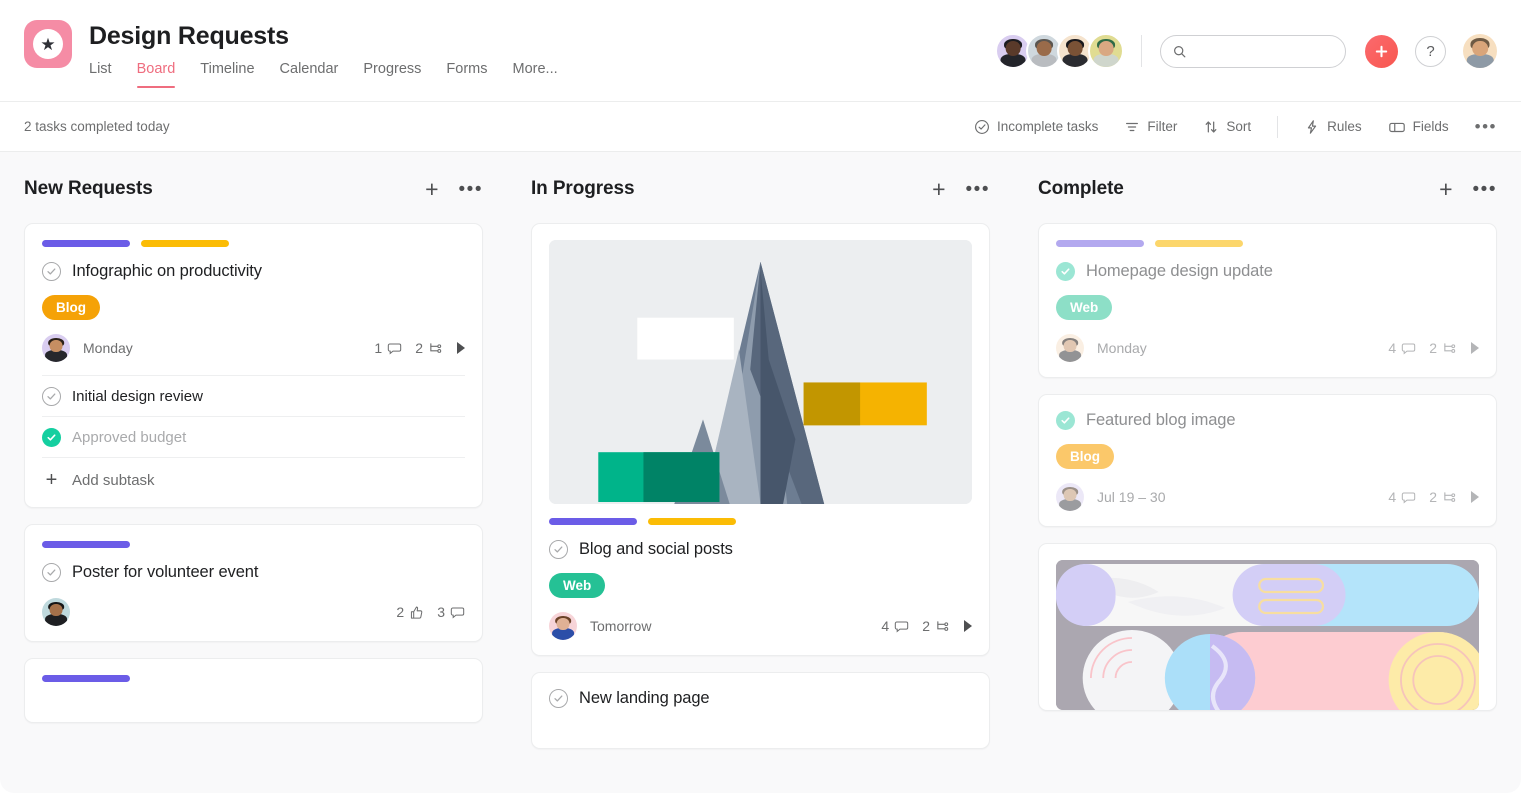  What do you see at coordinates (760, 710) in the screenshot?
I see `task-card-new-landing-page: New landing page` at bounding box center [760, 710].